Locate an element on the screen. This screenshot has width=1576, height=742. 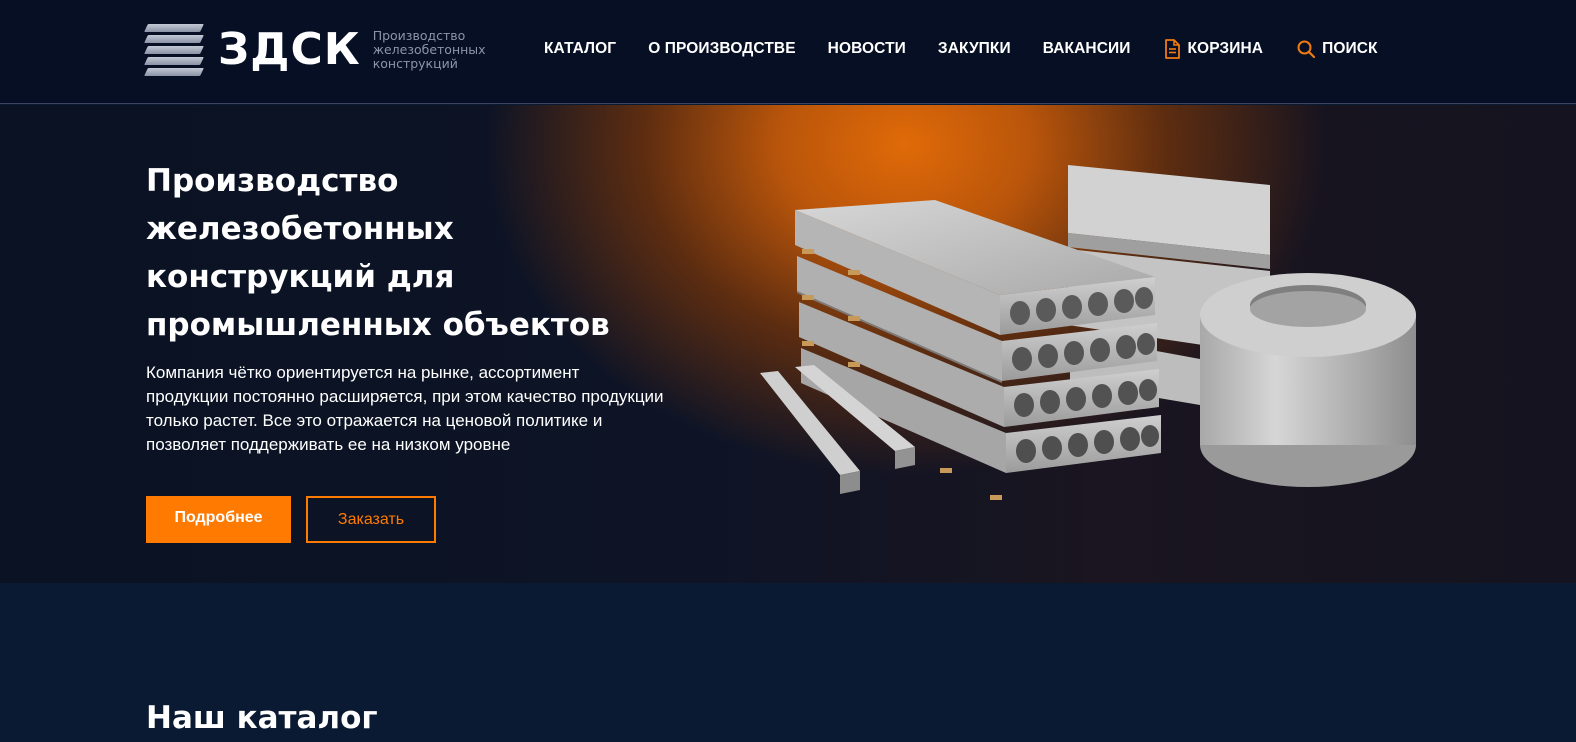
nav-search-label: ПОИСК is located at coordinates (1350, 48).